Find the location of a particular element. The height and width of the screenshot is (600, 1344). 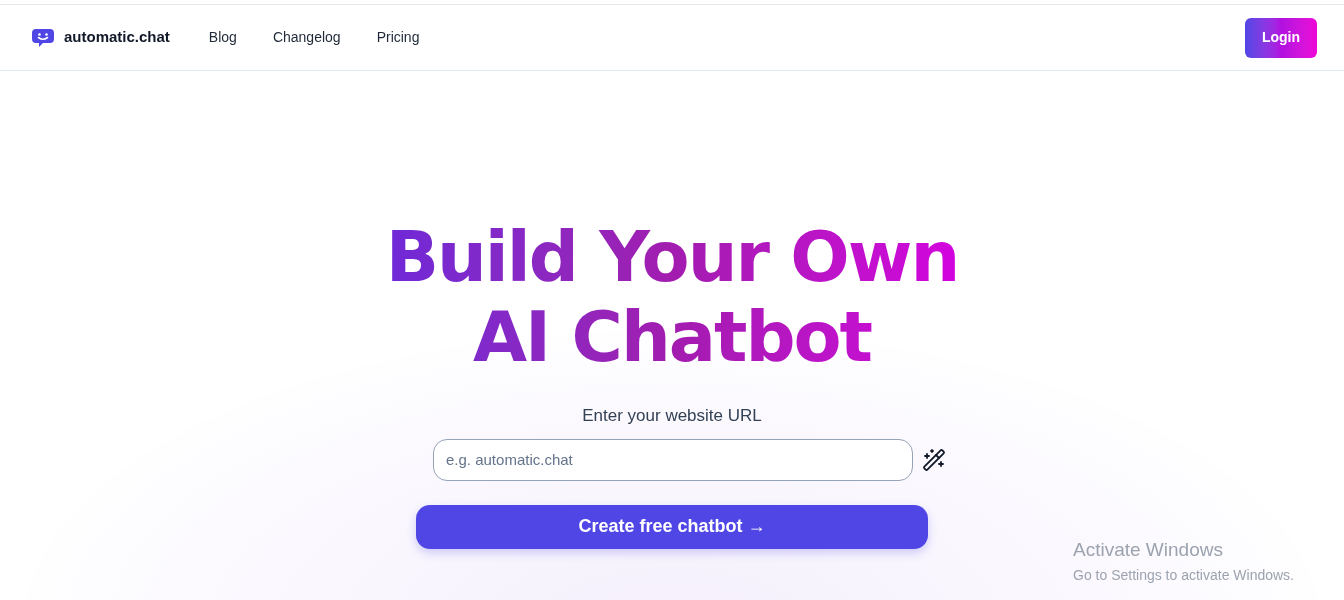

url-input-field: e.g. automatic.chat is located at coordinates (673, 459).